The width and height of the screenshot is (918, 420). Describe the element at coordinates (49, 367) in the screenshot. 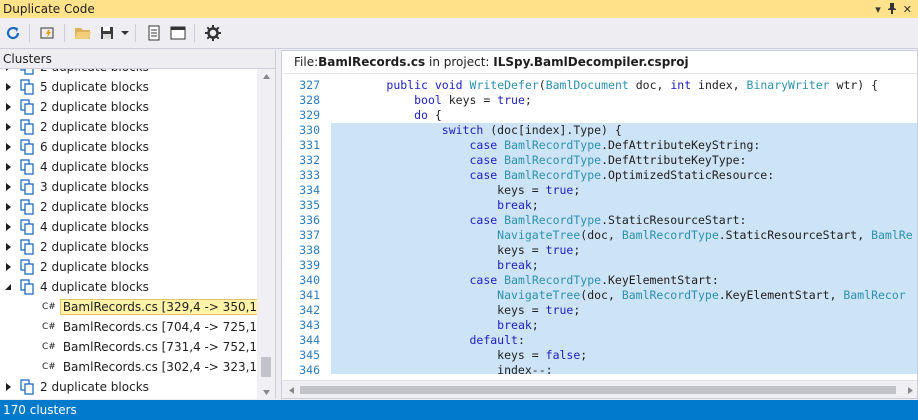

I see `csharp-file-icon: C#` at that location.